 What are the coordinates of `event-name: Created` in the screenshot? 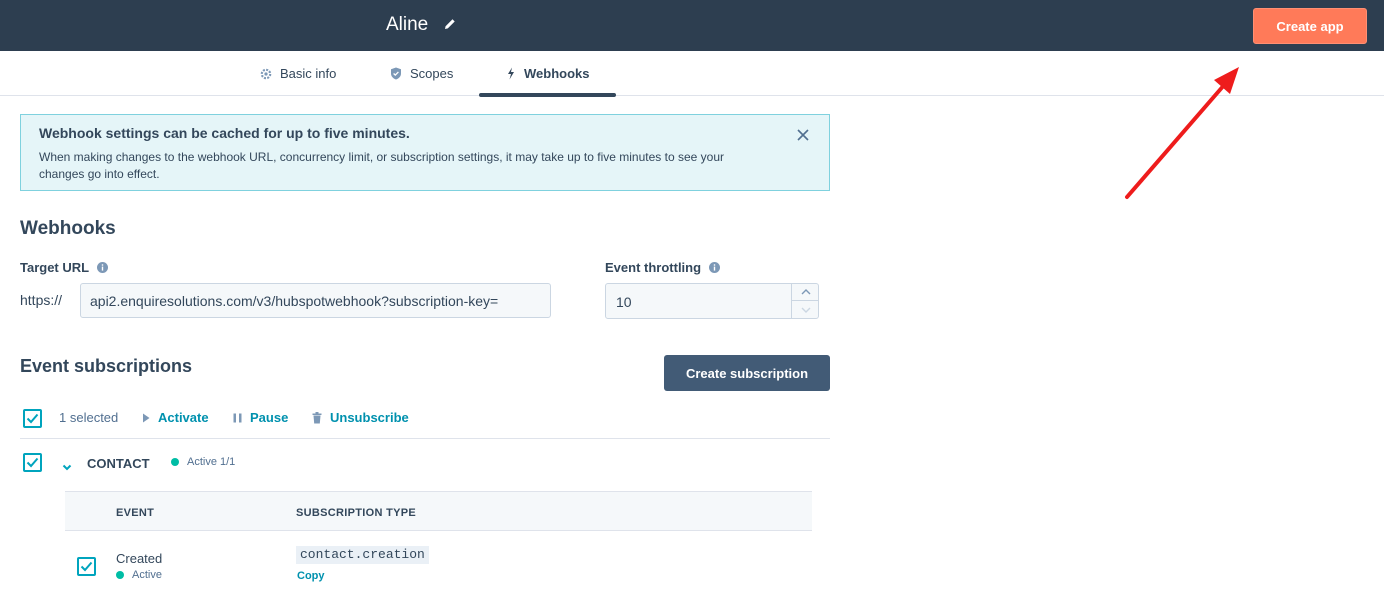 It's located at (139, 558).